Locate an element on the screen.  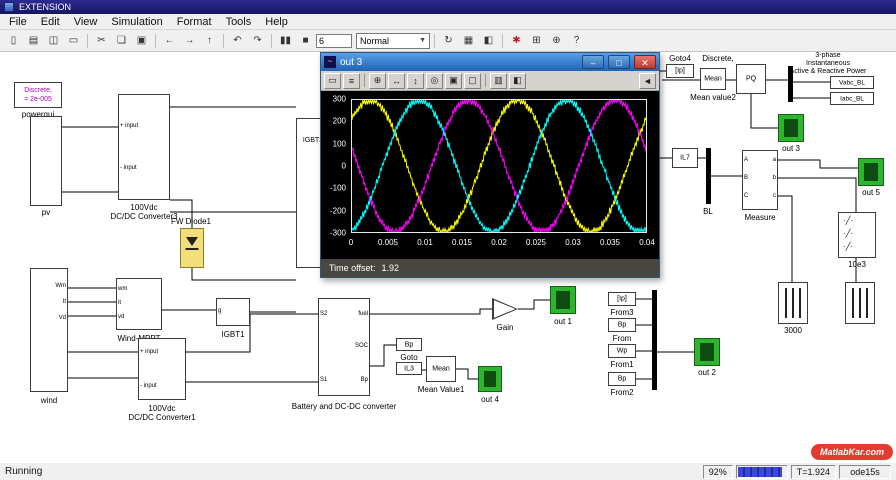
block-dcdc-converter3: + input - input is located at coordinates (144, 147).